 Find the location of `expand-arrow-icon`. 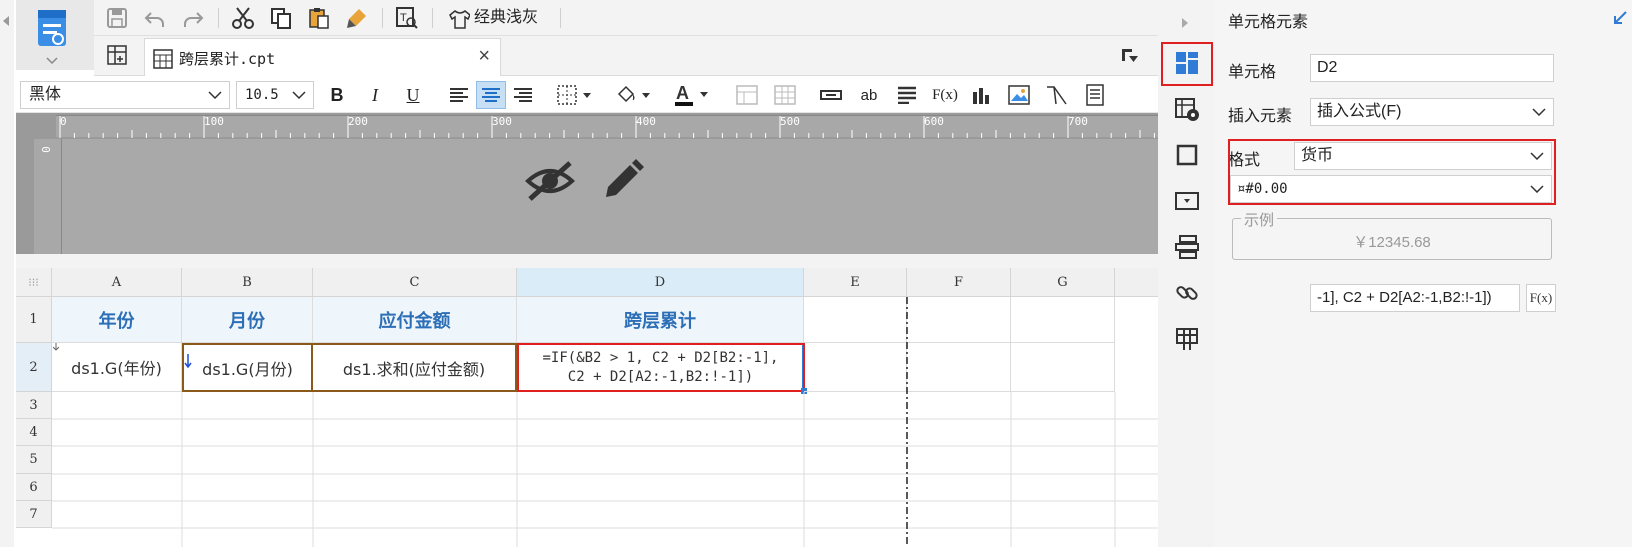

expand-arrow-icon is located at coordinates (1185, 23).